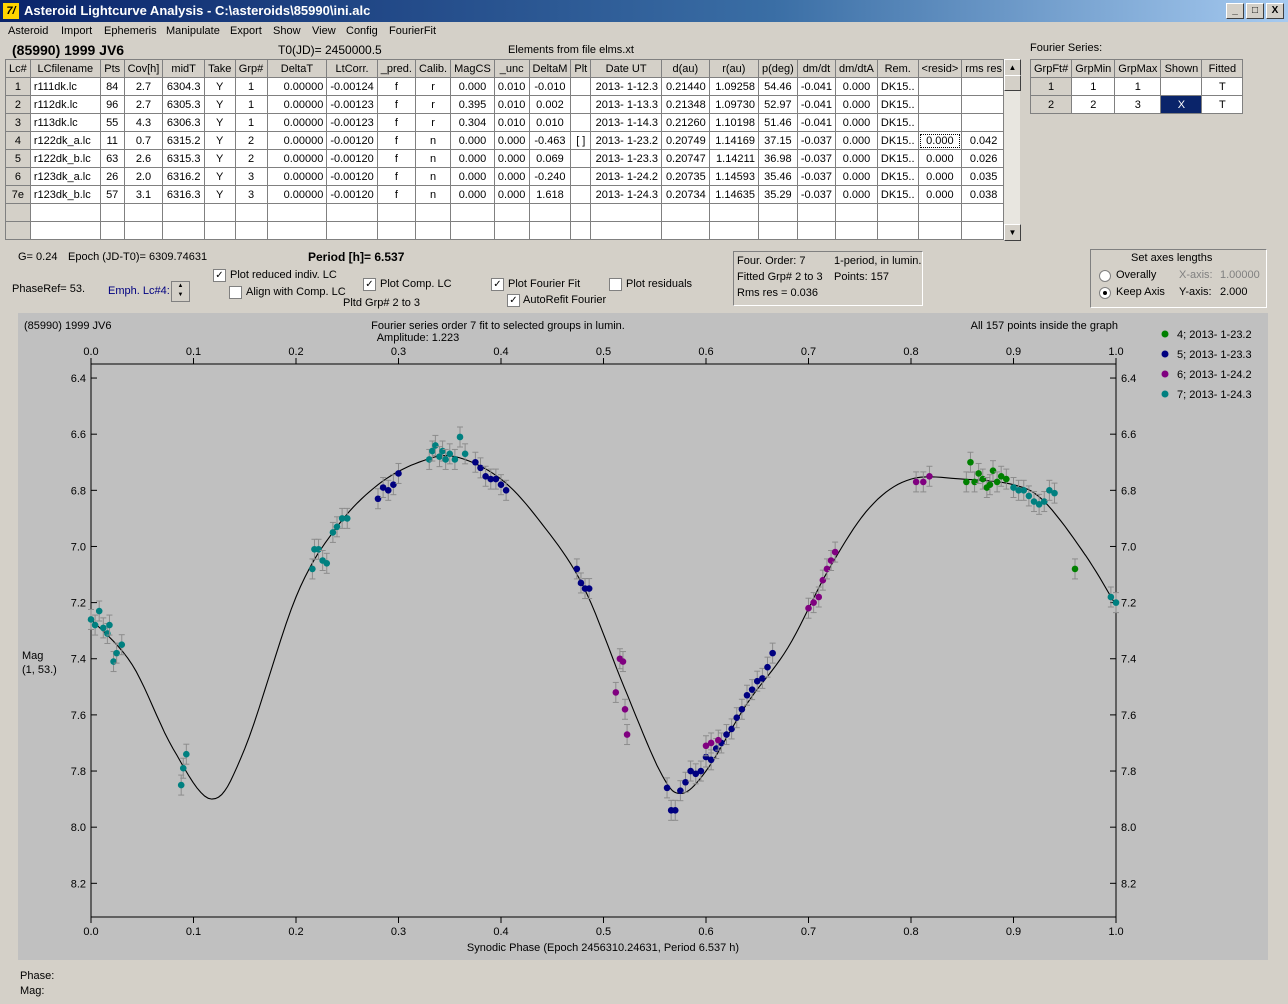  What do you see at coordinates (130, 31) in the screenshot?
I see `menu-ephemeris: Ephemeris` at bounding box center [130, 31].